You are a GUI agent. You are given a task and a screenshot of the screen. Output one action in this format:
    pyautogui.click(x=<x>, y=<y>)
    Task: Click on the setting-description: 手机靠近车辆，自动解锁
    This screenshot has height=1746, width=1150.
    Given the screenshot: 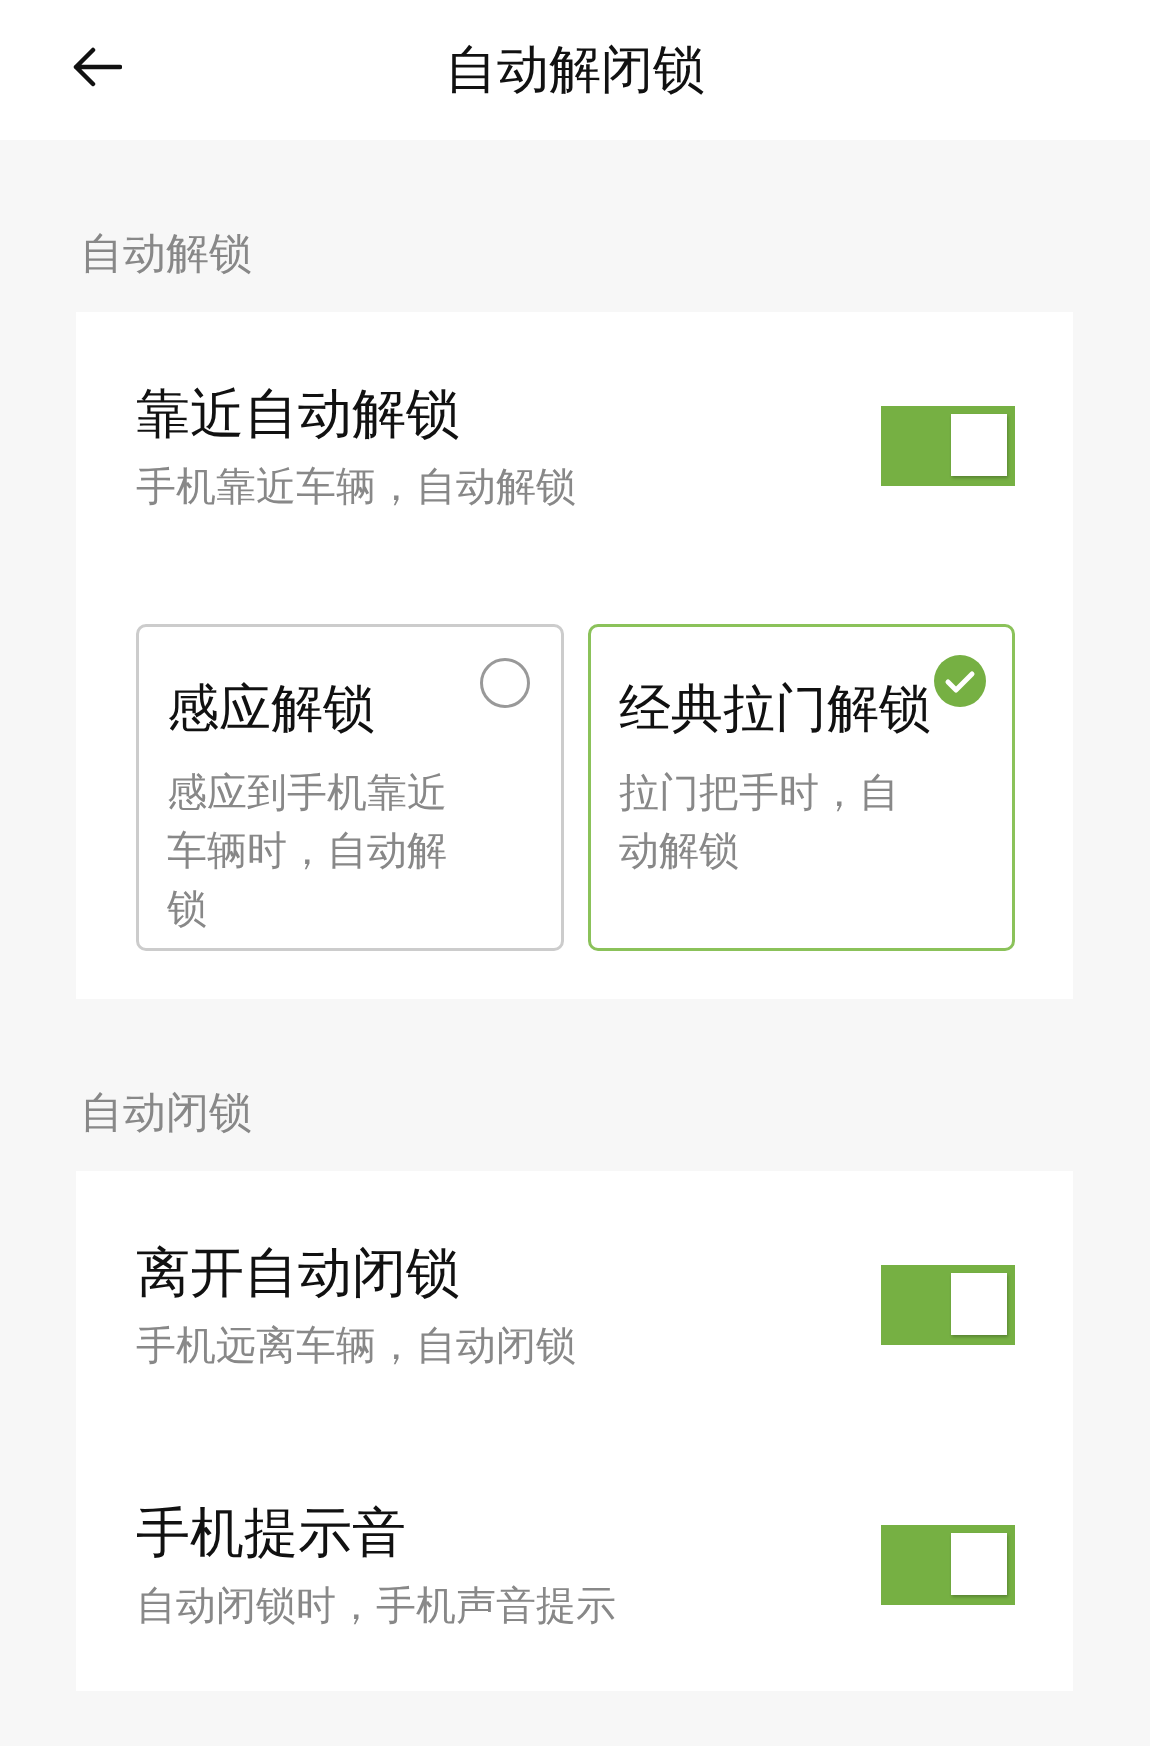 What is the action you would take?
    pyautogui.click(x=356, y=486)
    